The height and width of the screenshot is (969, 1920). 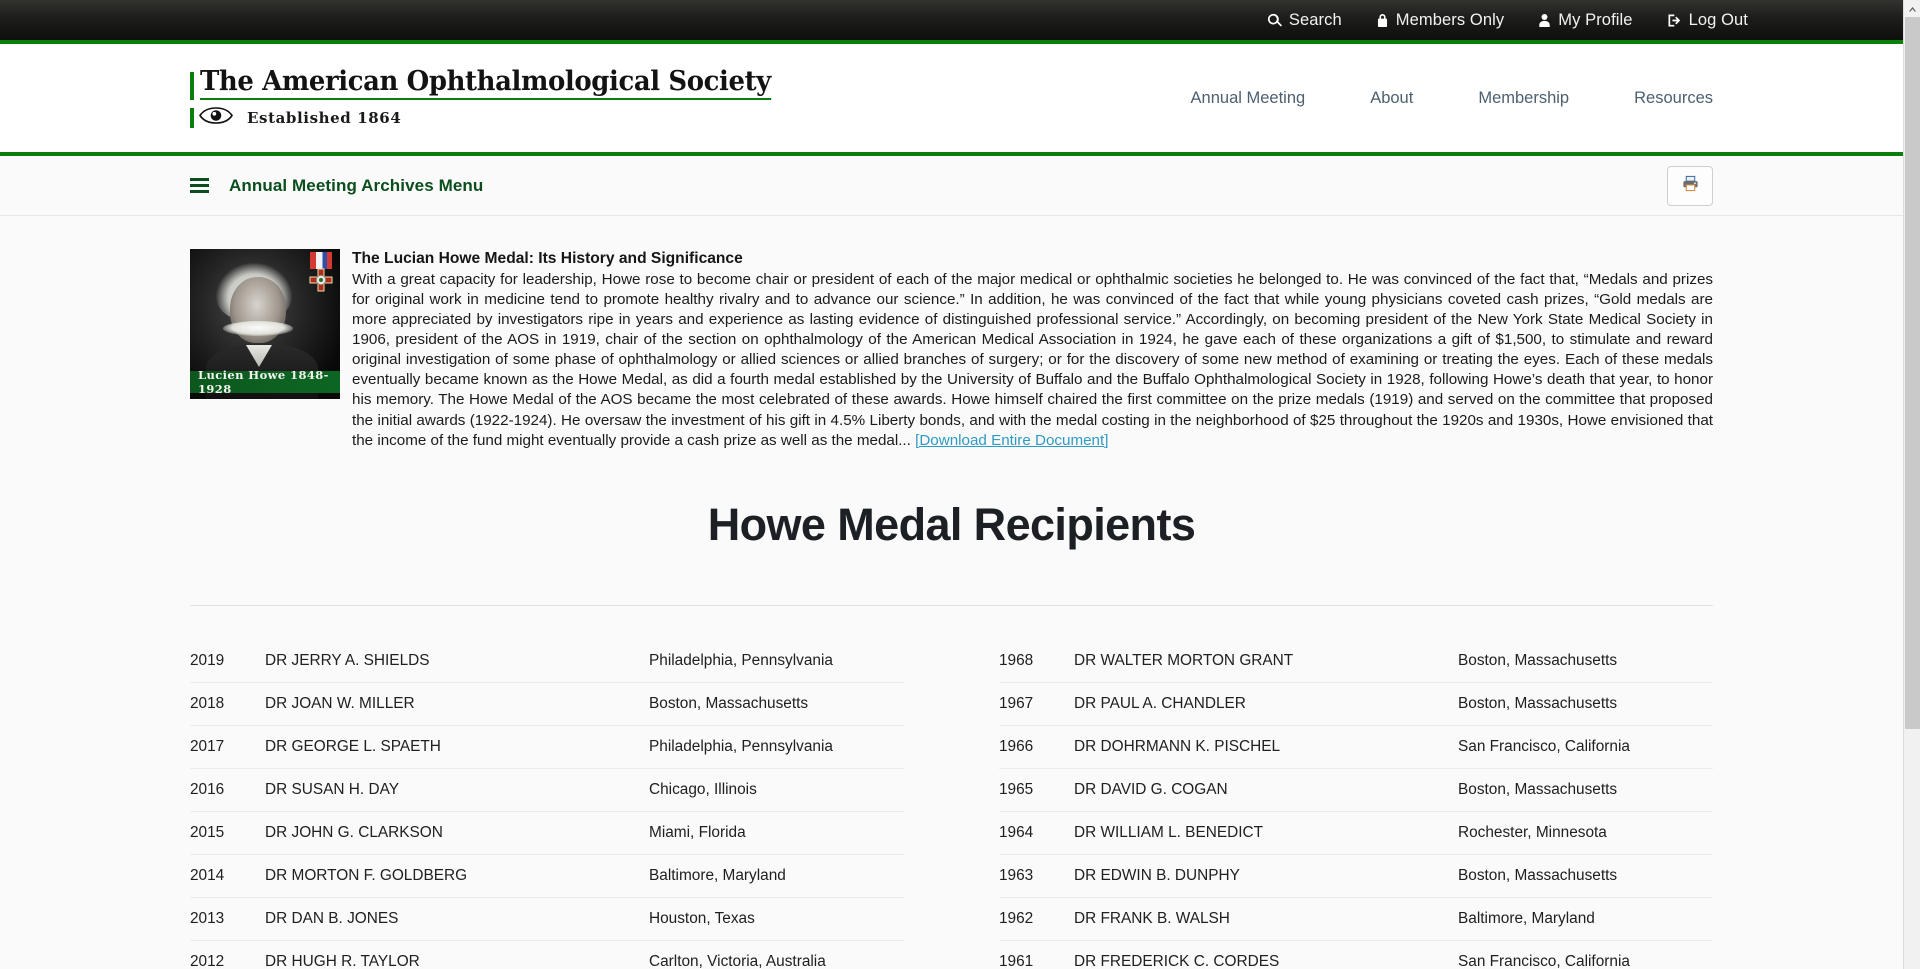 What do you see at coordinates (1160, 703) in the screenshot?
I see `recipient-name: DR PAUL A. CHANDLER` at bounding box center [1160, 703].